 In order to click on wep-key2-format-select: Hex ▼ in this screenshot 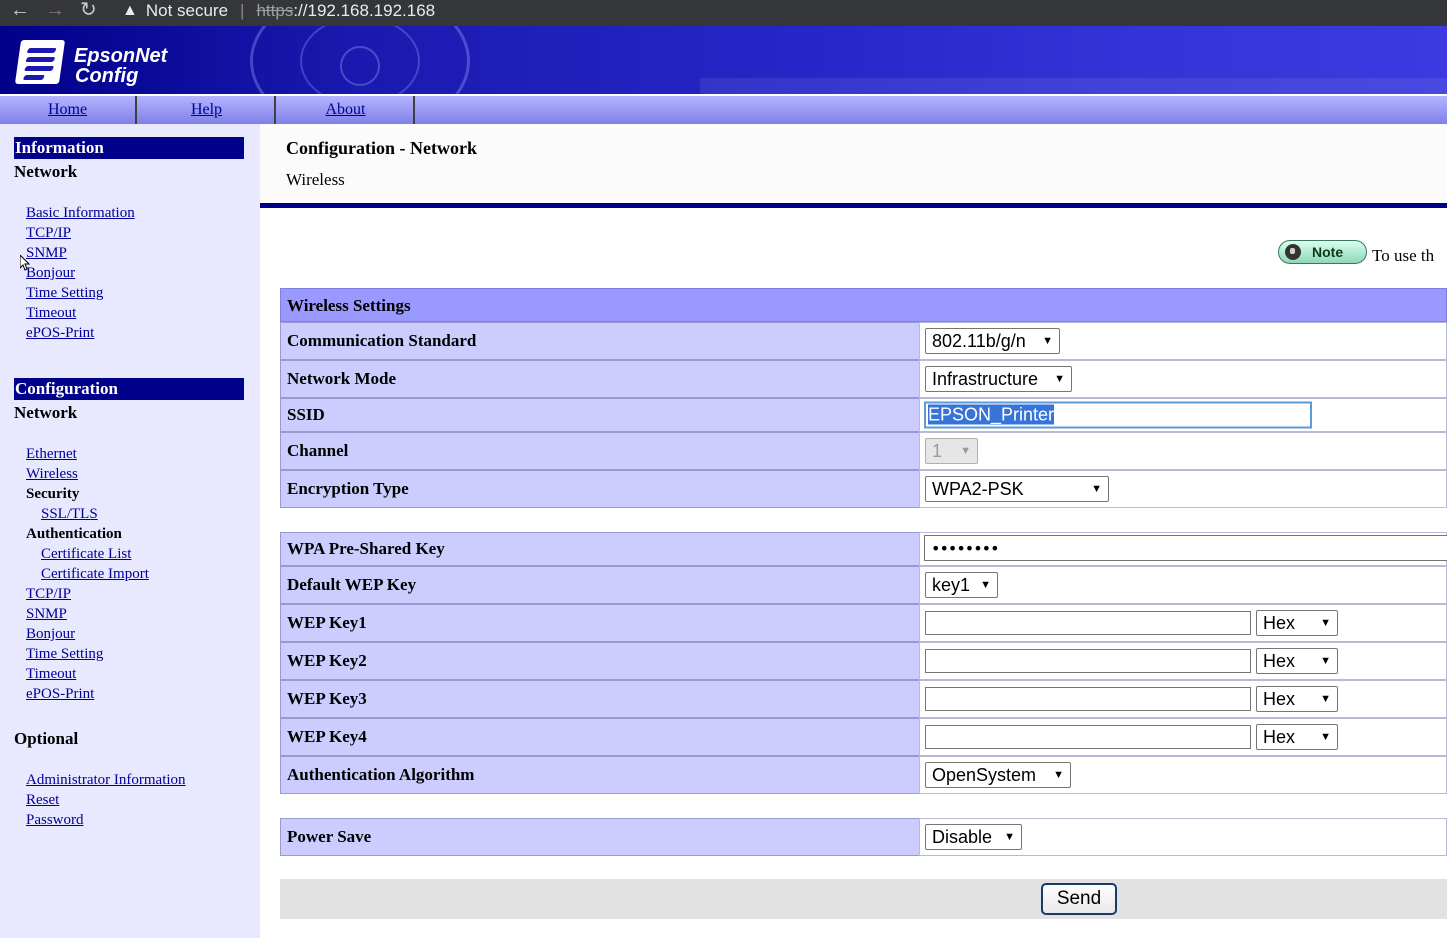, I will do `click(1297, 661)`.